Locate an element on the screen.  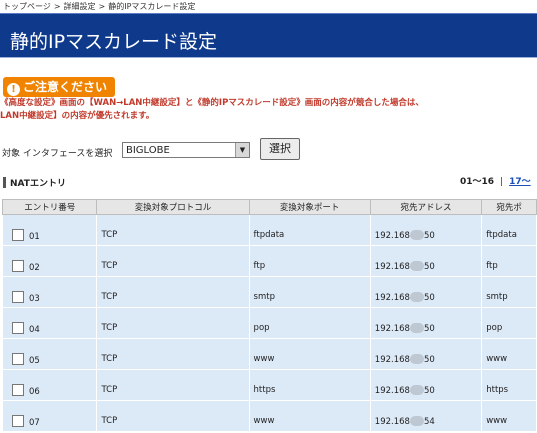
port-value: pop is located at coordinates (261, 328).